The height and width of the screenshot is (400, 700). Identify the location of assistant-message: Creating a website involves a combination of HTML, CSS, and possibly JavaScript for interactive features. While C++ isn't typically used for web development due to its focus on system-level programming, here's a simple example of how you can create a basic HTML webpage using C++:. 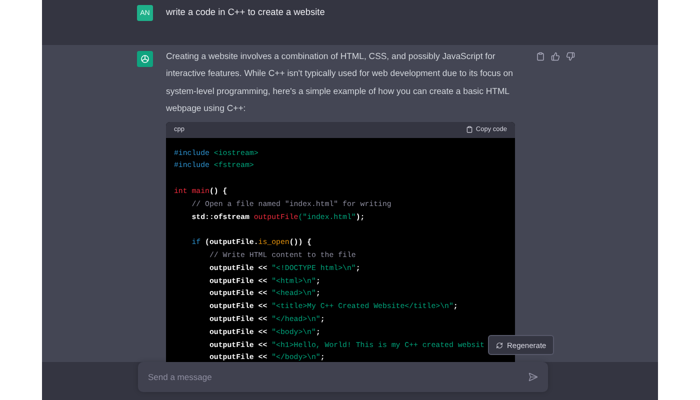
(340, 83).